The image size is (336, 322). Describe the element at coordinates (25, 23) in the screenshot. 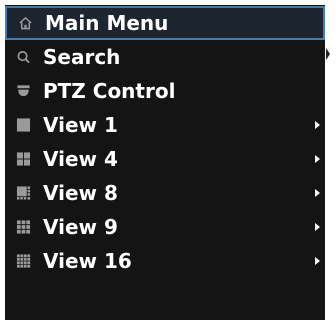

I see `home-icon` at that location.